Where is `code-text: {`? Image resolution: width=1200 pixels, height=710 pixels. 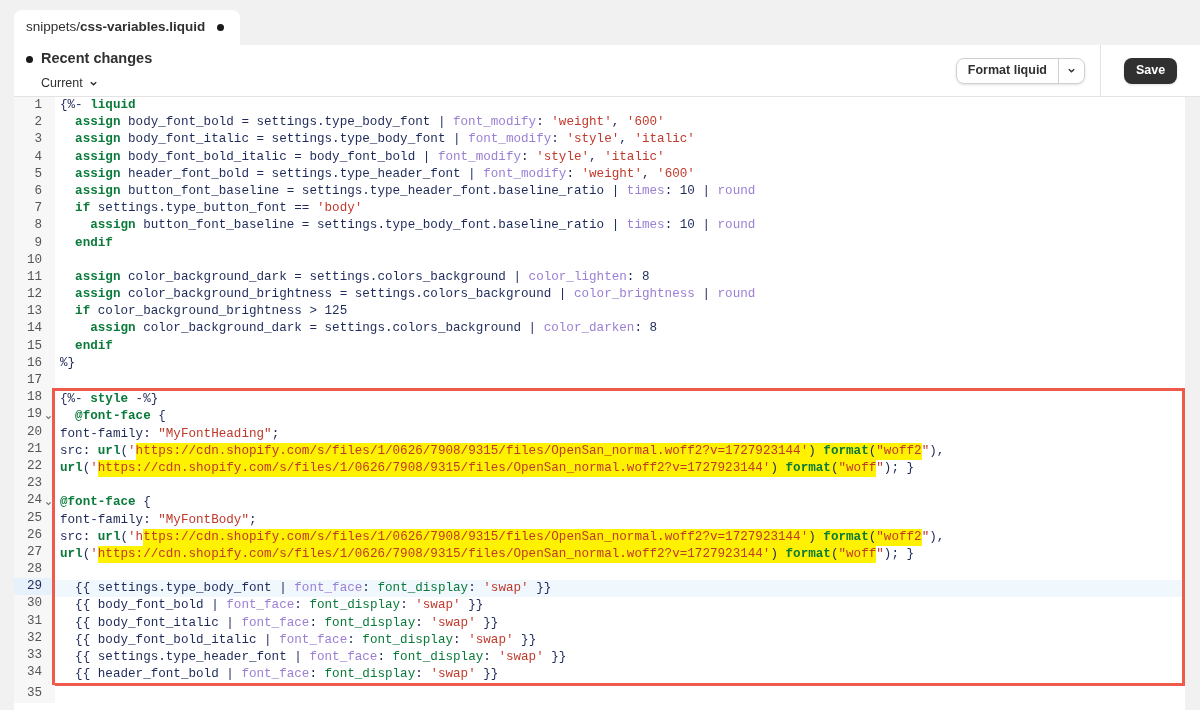
code-text: { is located at coordinates (161, 417).